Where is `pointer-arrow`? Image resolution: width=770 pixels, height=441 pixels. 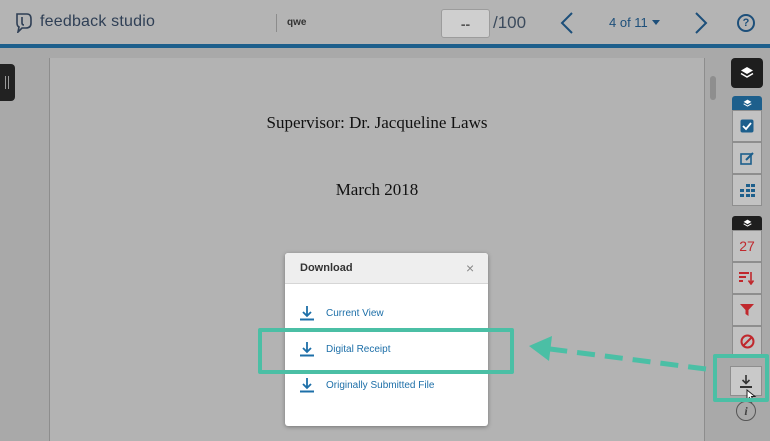 pointer-arrow is located at coordinates (618, 354).